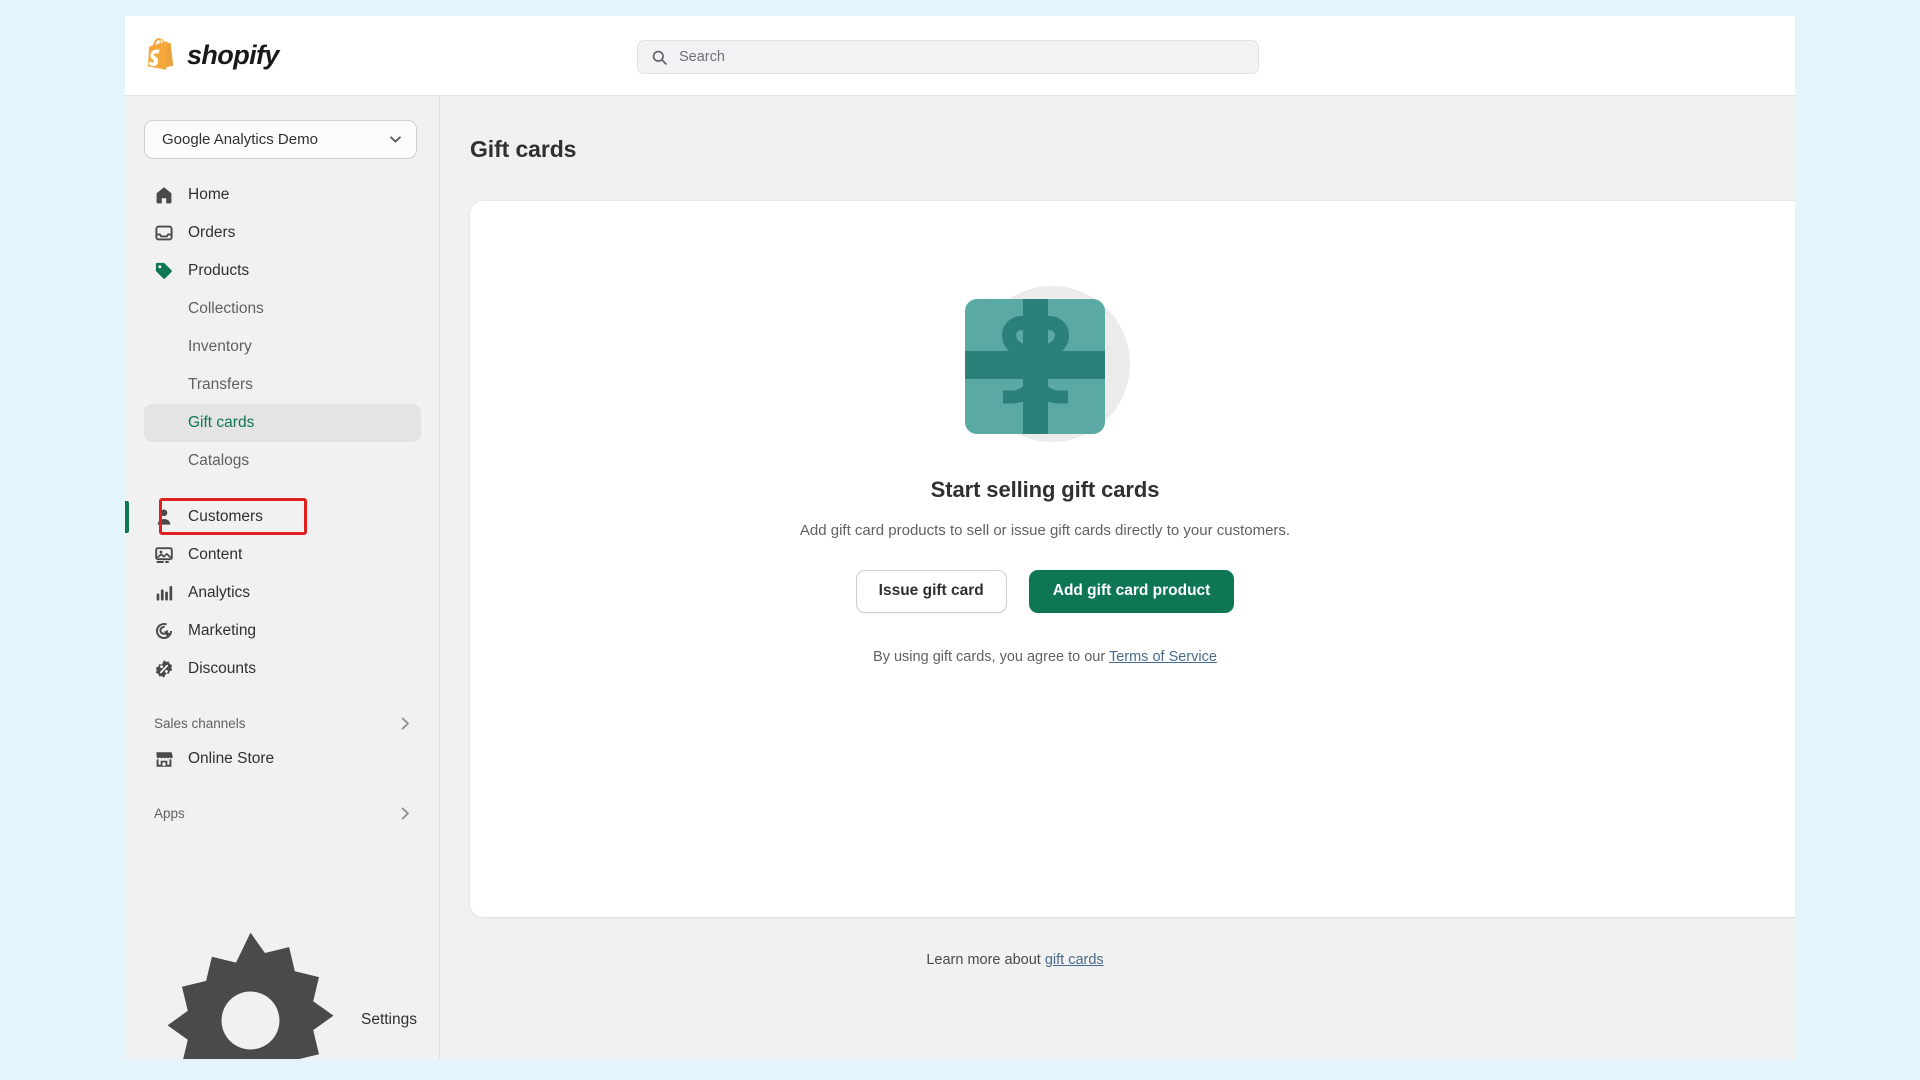  I want to click on sidebar-item-label: Settings, so click(388, 1019).